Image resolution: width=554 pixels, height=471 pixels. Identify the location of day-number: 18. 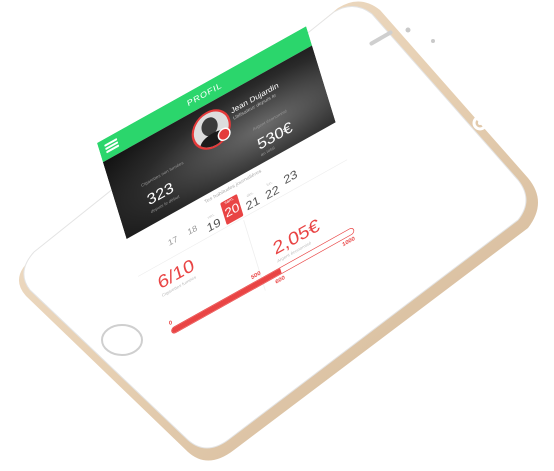
(192, 230).